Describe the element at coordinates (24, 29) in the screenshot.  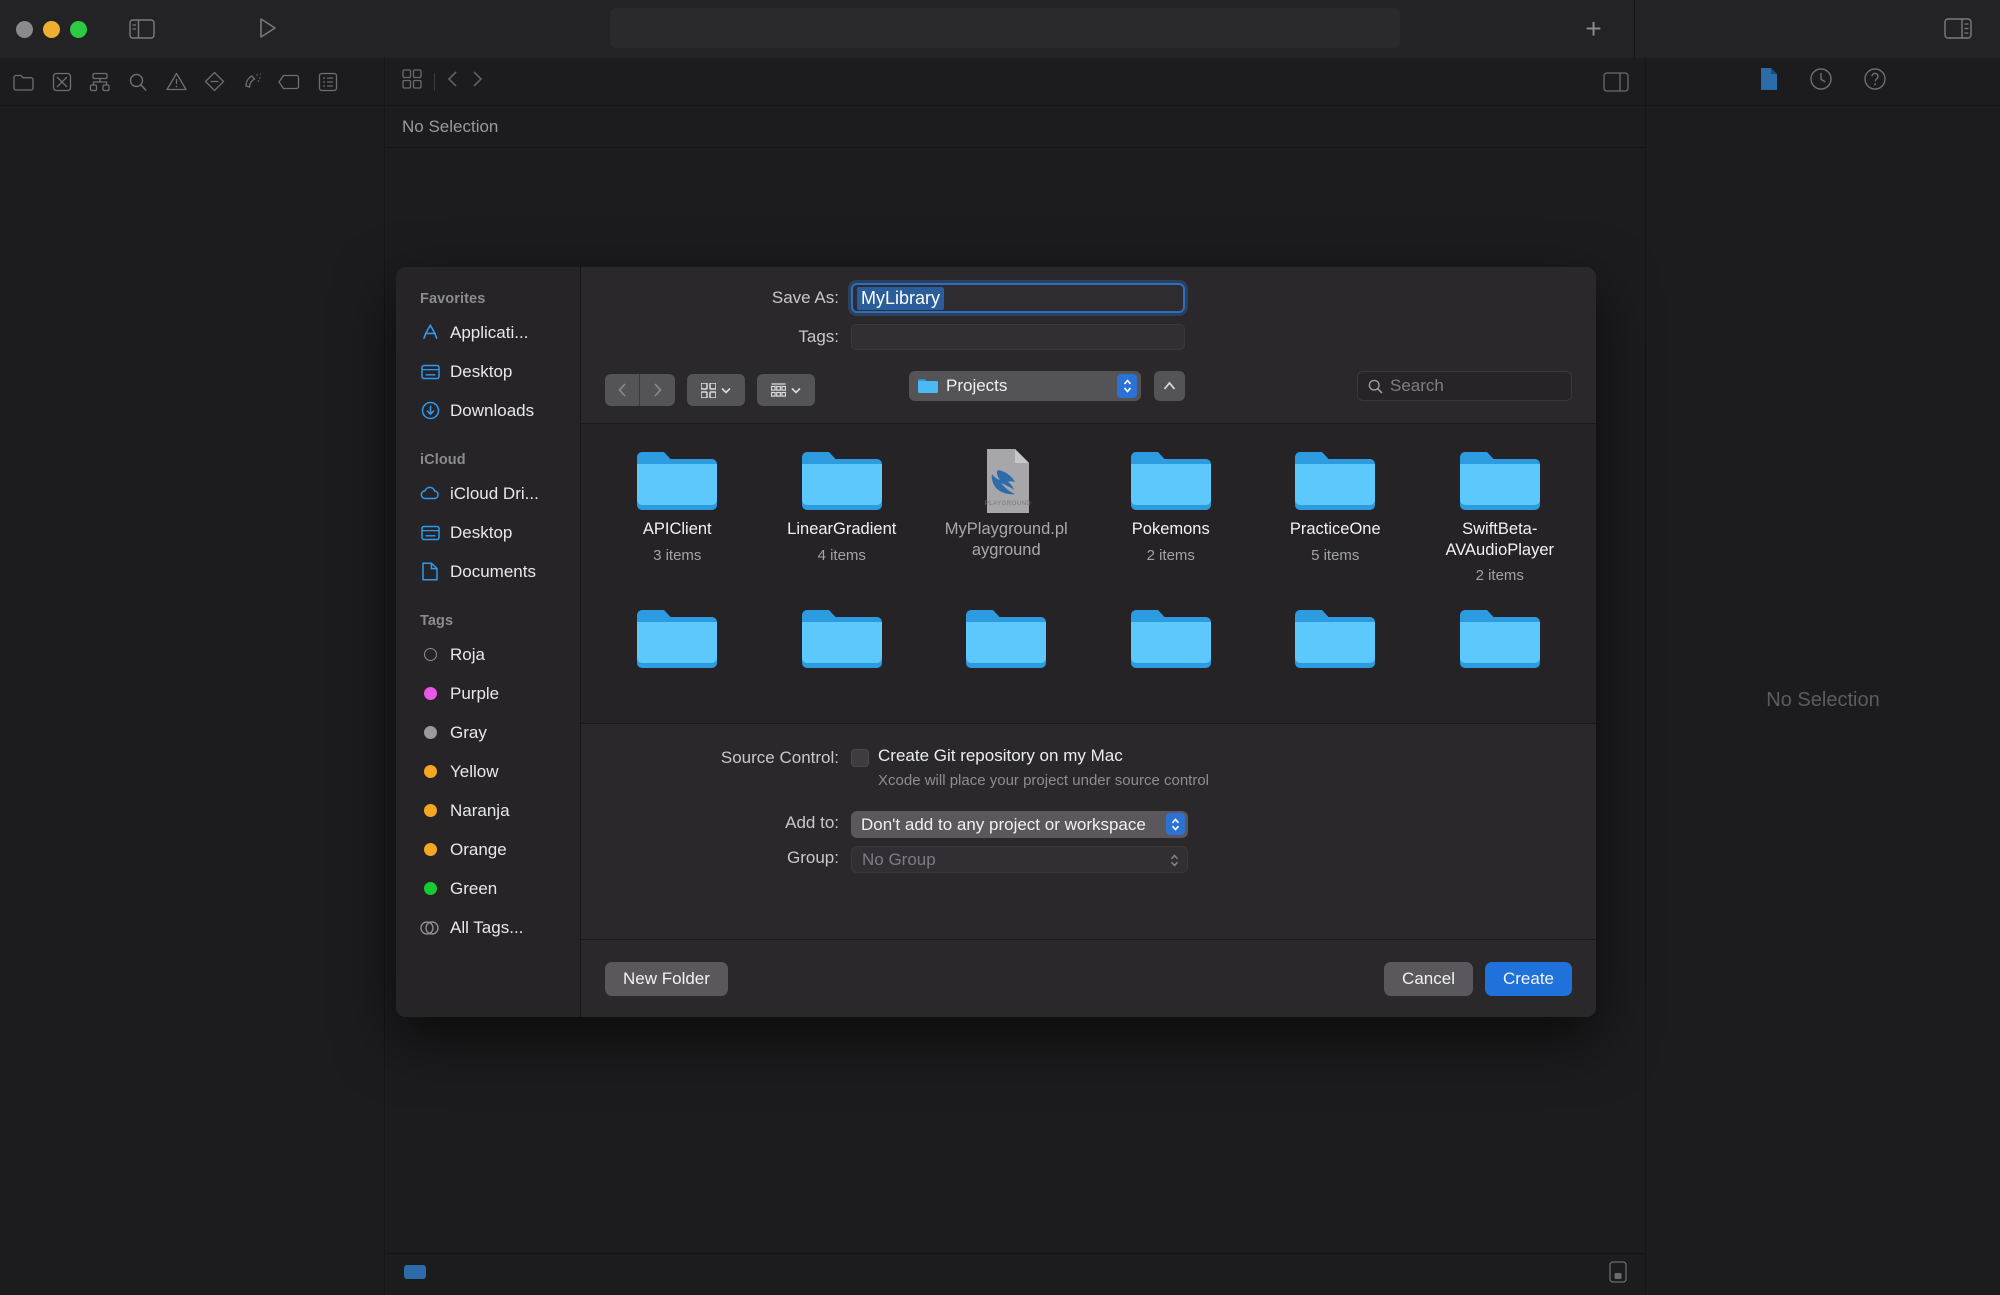
I see `close-window-button` at that location.